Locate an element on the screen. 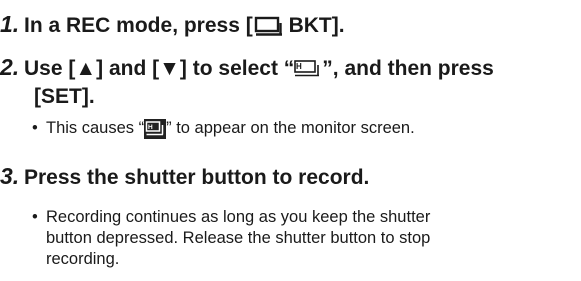 Image resolution: width=581 pixels, height=281 pixels. step-text: In a REC mode, press [ BKT]. is located at coordinates (184, 25).